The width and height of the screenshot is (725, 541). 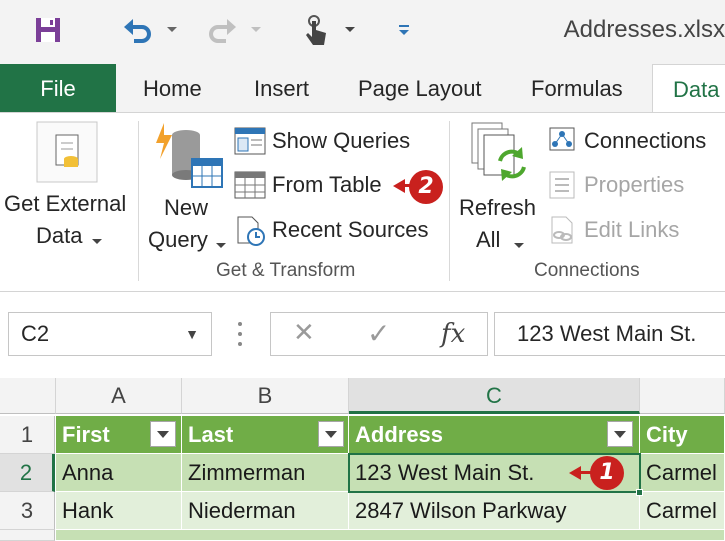 I want to click on show-queries-icon, so click(x=250, y=143).